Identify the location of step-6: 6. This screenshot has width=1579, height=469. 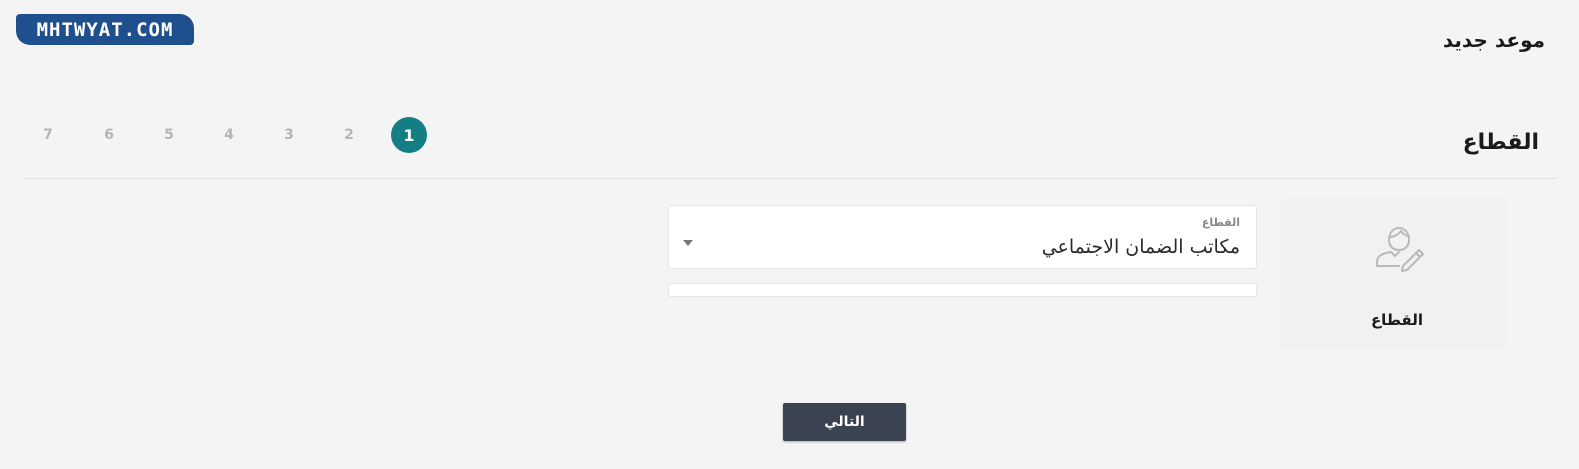
(109, 135).